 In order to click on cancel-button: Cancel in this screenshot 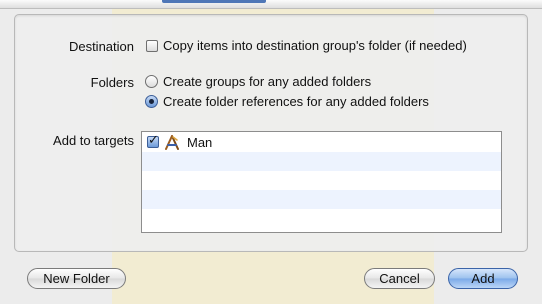, I will do `click(399, 278)`.